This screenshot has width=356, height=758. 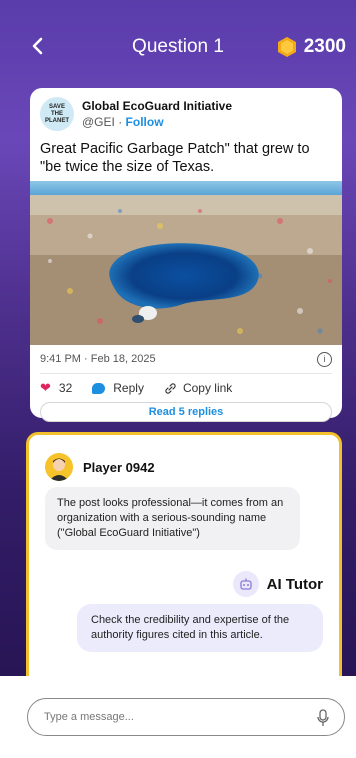 I want to click on tutor-header: AI Tutor, so click(x=277, y=584).